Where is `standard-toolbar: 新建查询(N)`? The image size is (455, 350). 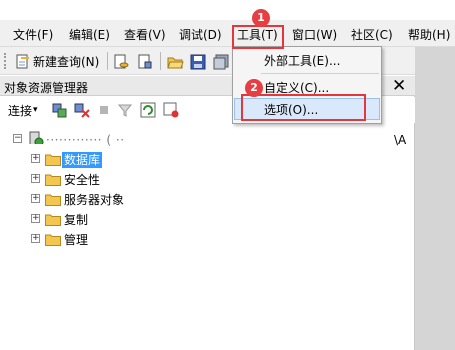 standard-toolbar: 新建查询(N) is located at coordinates (227, 61).